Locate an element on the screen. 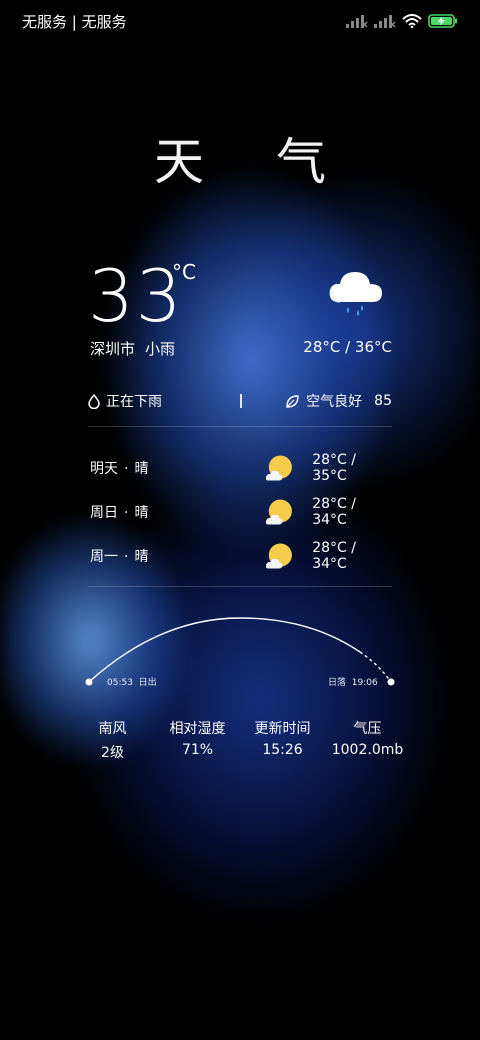  battery-charging-icon is located at coordinates (442, 21).